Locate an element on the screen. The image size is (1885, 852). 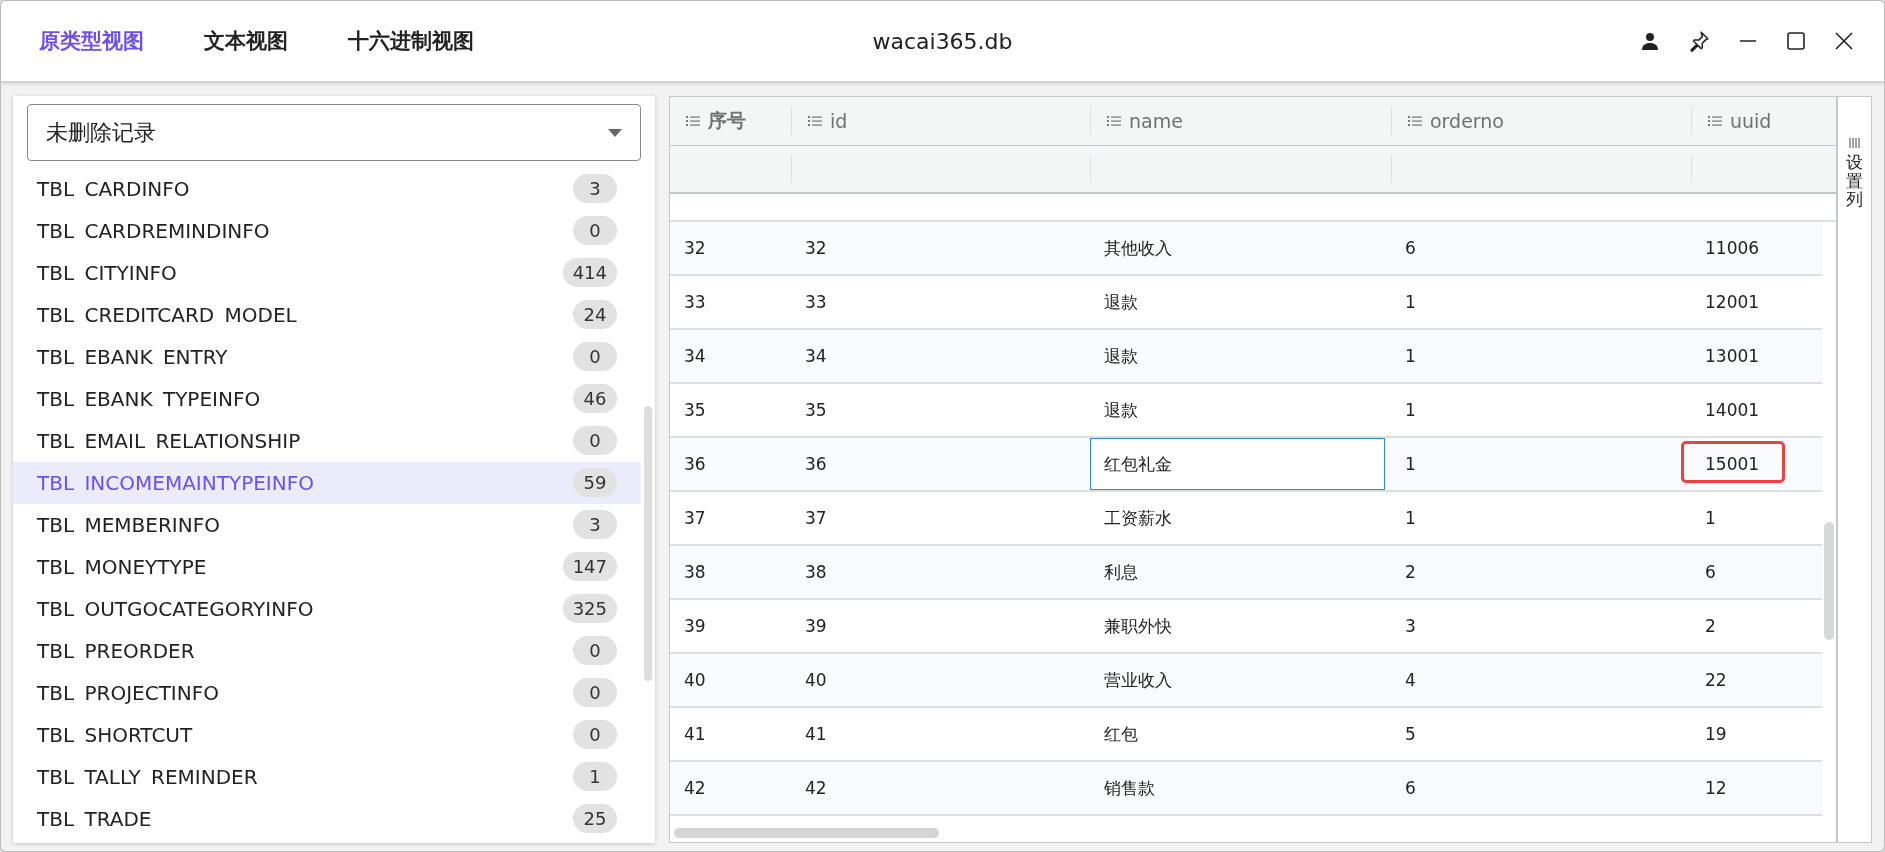
row-count-badge: 46 is located at coordinates (595, 398).